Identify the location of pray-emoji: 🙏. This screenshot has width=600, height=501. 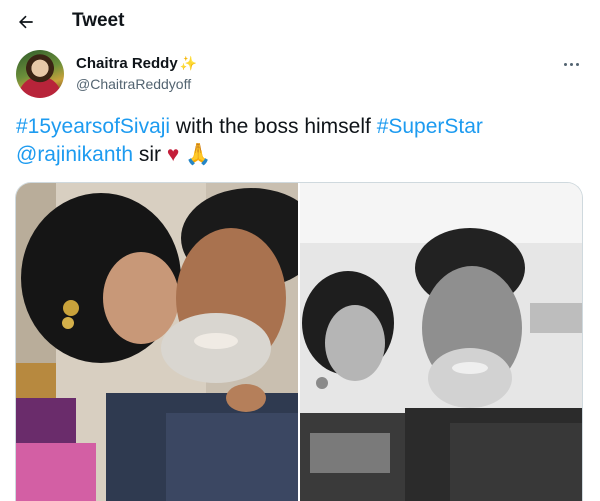
(198, 154).